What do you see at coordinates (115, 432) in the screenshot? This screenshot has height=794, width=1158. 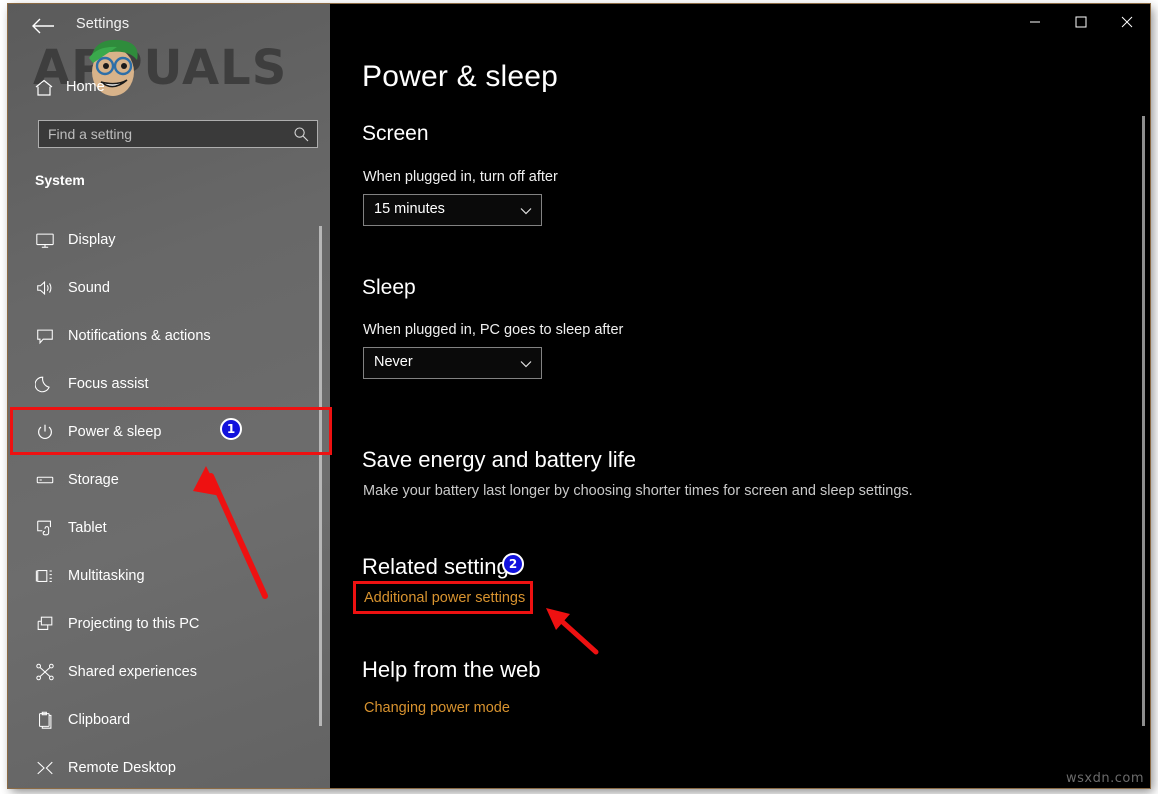 I see `sidebar-item-power-sleep-label: Power & sleep` at bounding box center [115, 432].